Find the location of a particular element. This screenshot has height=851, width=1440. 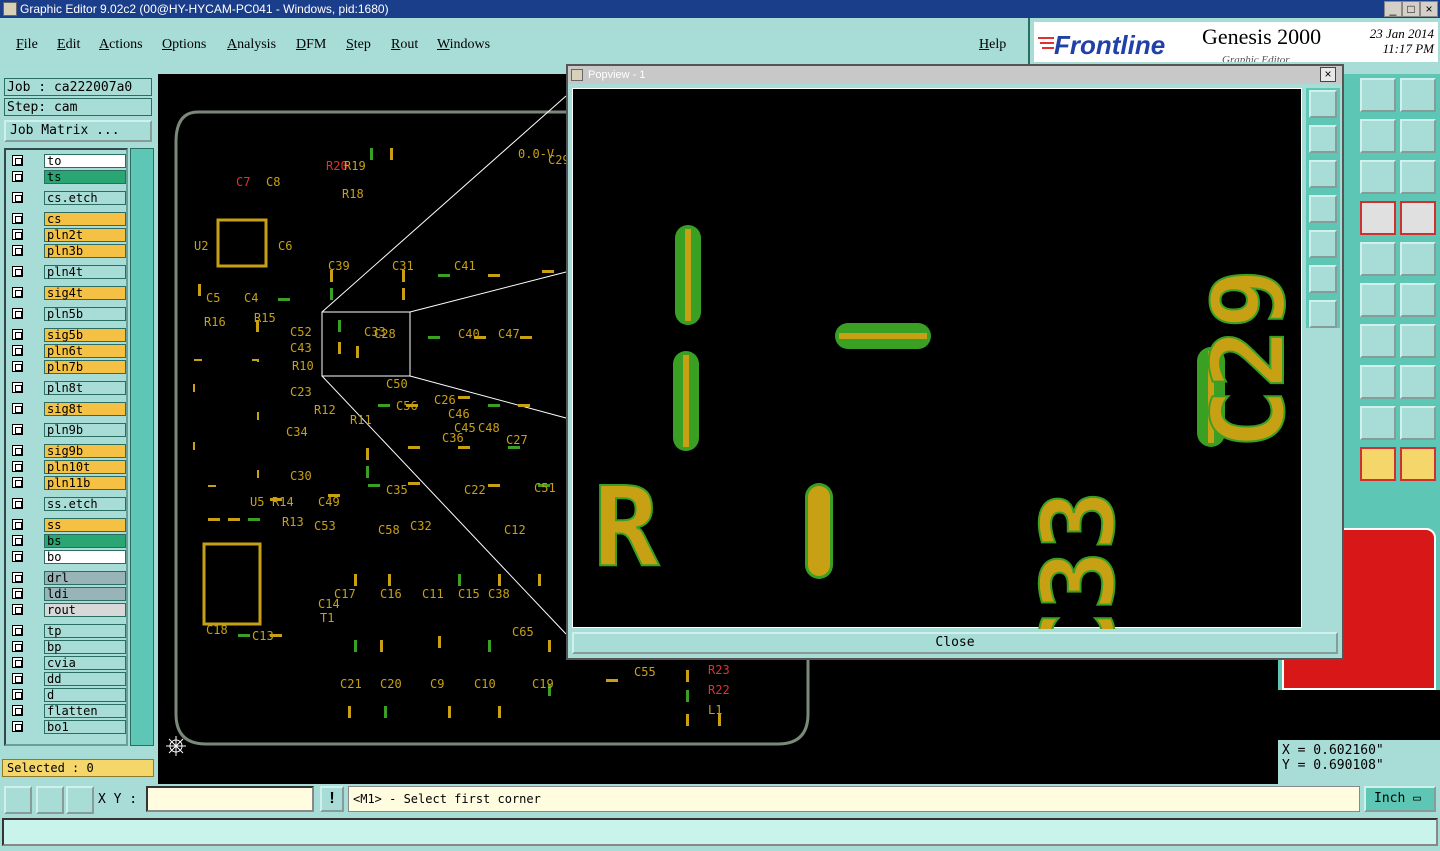

layer-name: flatten is located at coordinates (85, 711).